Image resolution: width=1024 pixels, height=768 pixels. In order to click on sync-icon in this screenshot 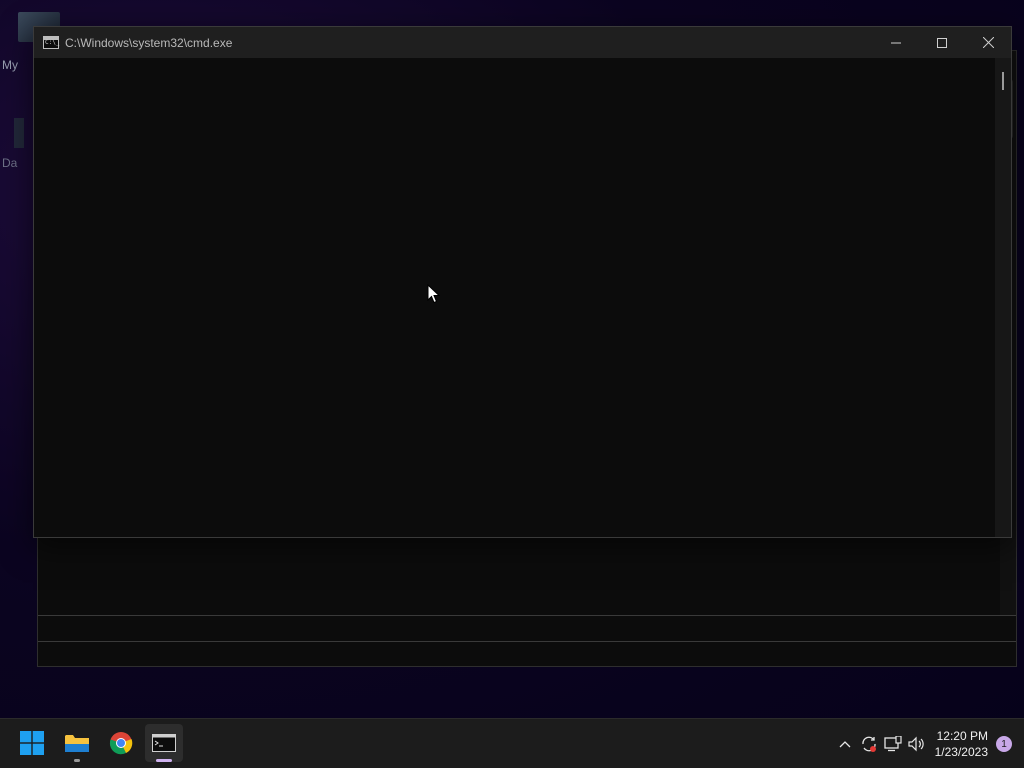, I will do `click(868, 744)`.